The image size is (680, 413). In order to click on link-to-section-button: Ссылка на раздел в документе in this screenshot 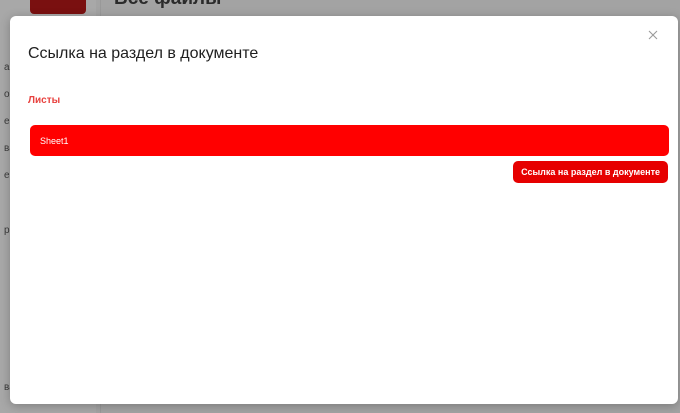, I will do `click(590, 172)`.